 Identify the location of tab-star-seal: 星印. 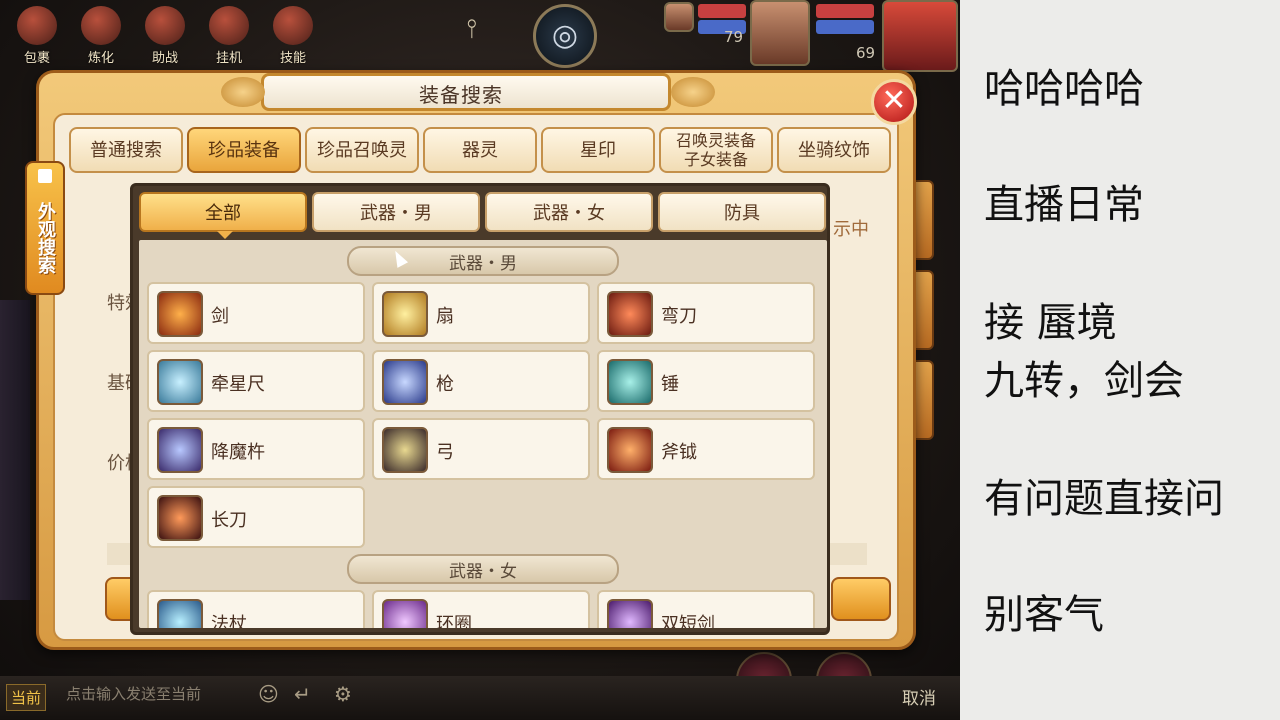
(598, 150).